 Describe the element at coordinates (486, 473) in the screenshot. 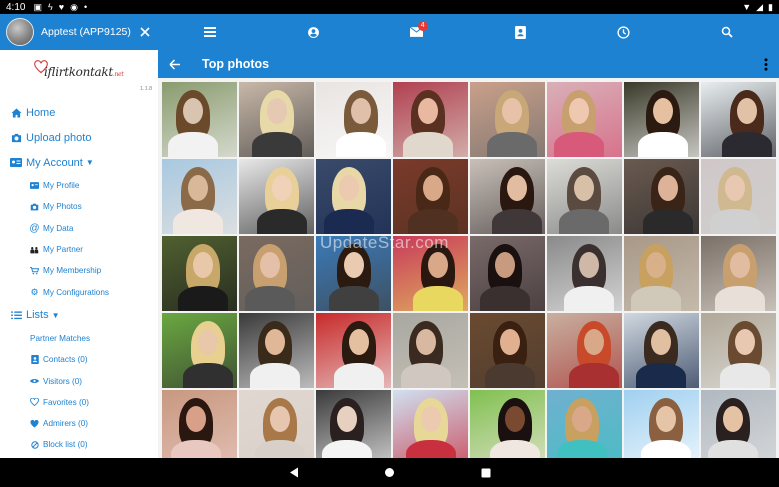

I see `nav-recents-button` at that location.